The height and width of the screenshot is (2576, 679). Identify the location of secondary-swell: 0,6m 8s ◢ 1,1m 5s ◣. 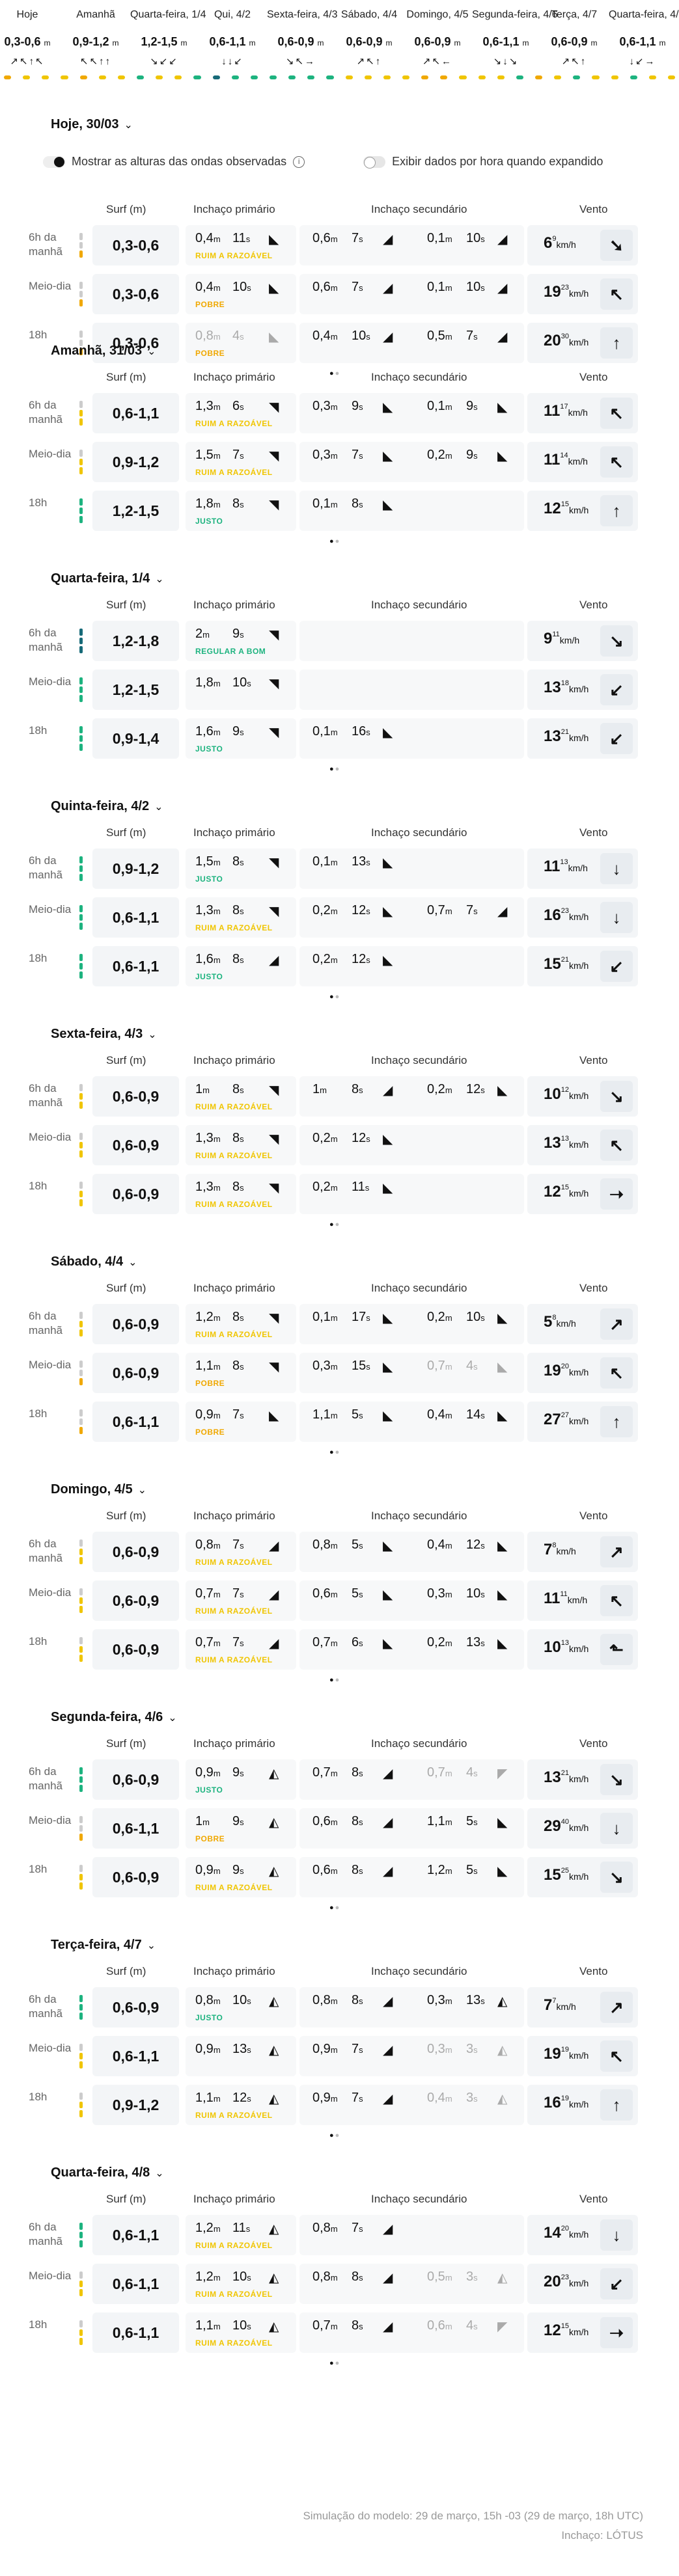
(411, 1829).